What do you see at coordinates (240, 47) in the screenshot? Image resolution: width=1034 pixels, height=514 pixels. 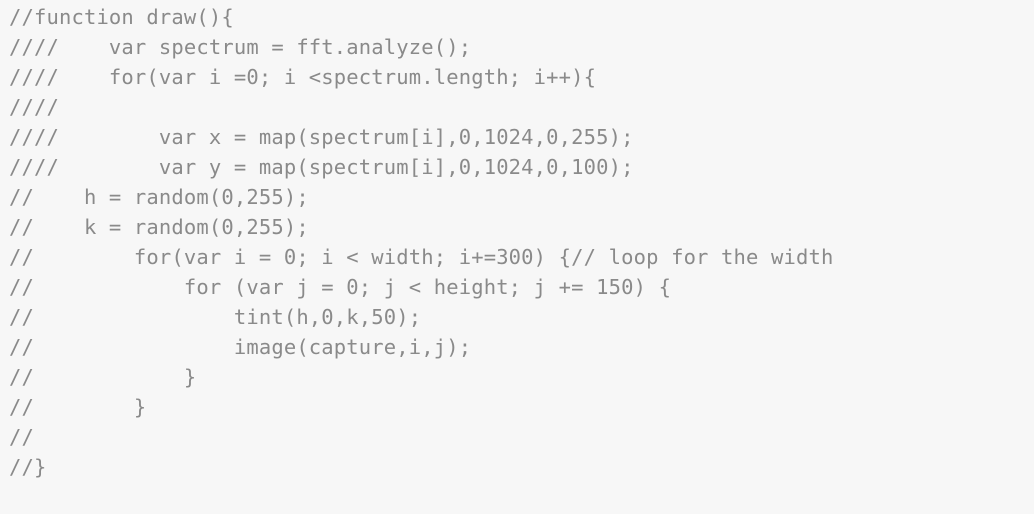 I see `code-line-2: //// var spectrum = fft.analyze();` at bounding box center [240, 47].